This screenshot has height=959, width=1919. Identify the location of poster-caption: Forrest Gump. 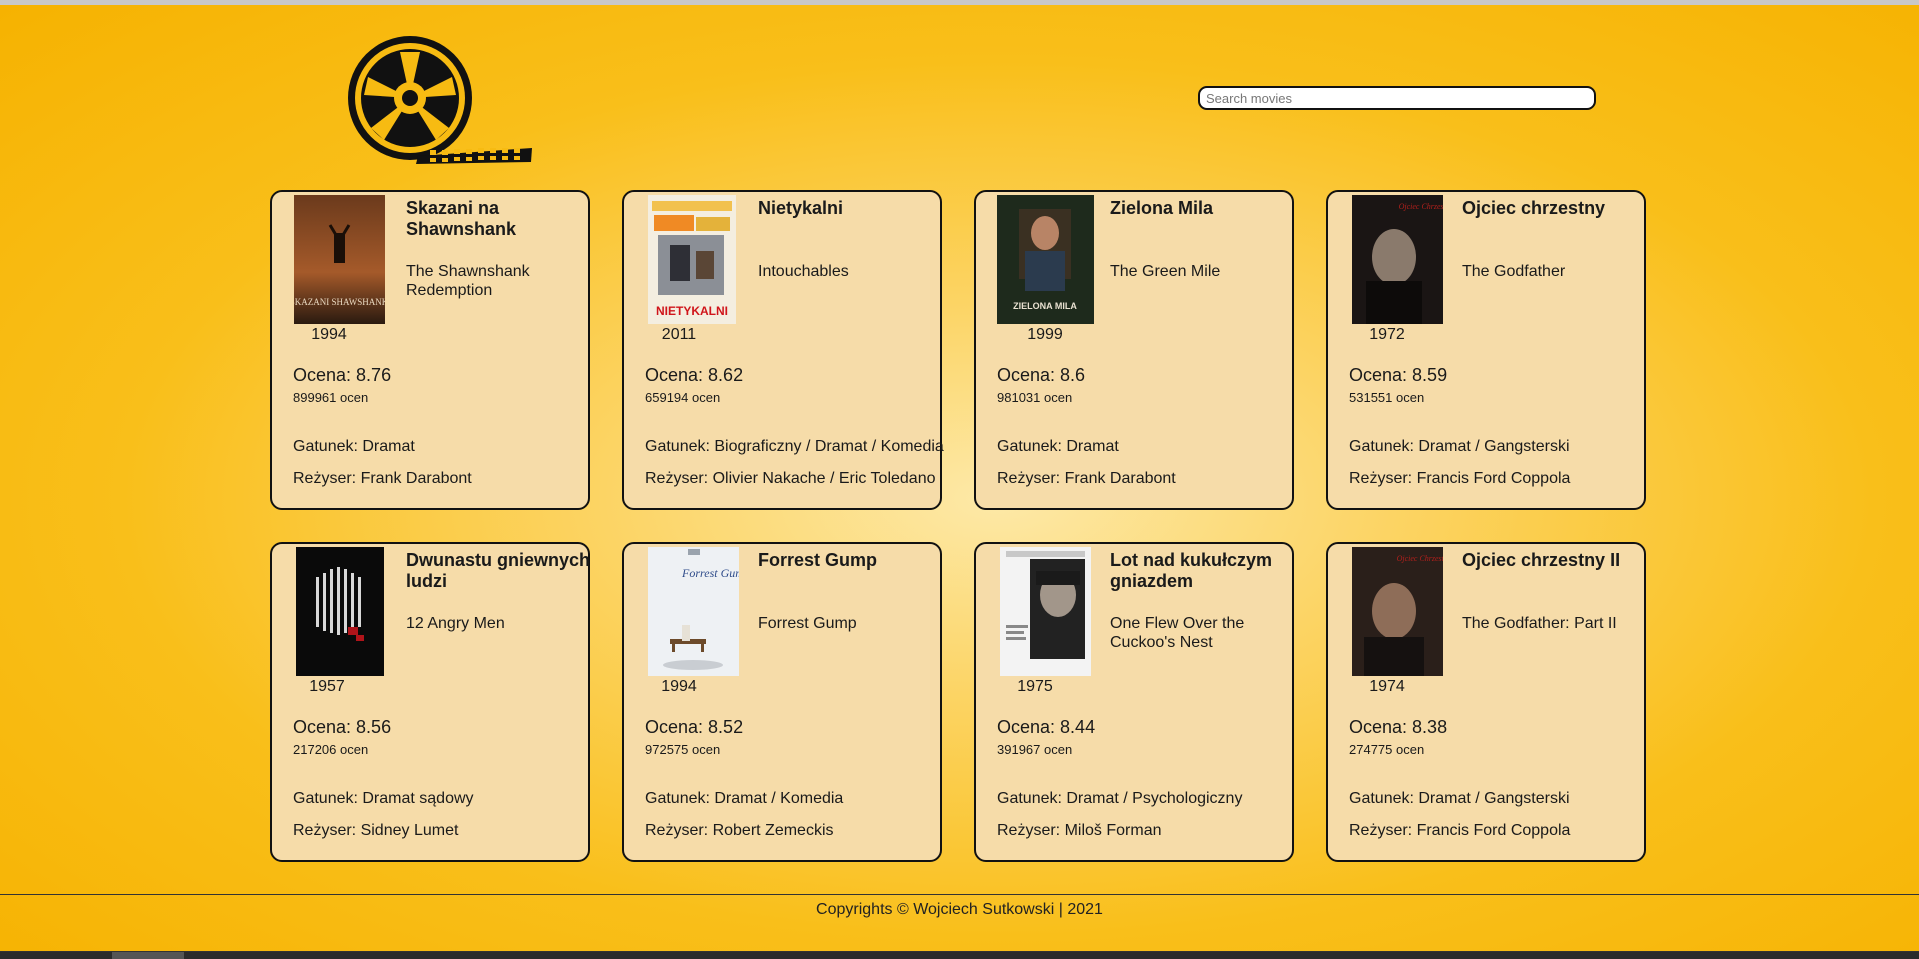
(710, 573).